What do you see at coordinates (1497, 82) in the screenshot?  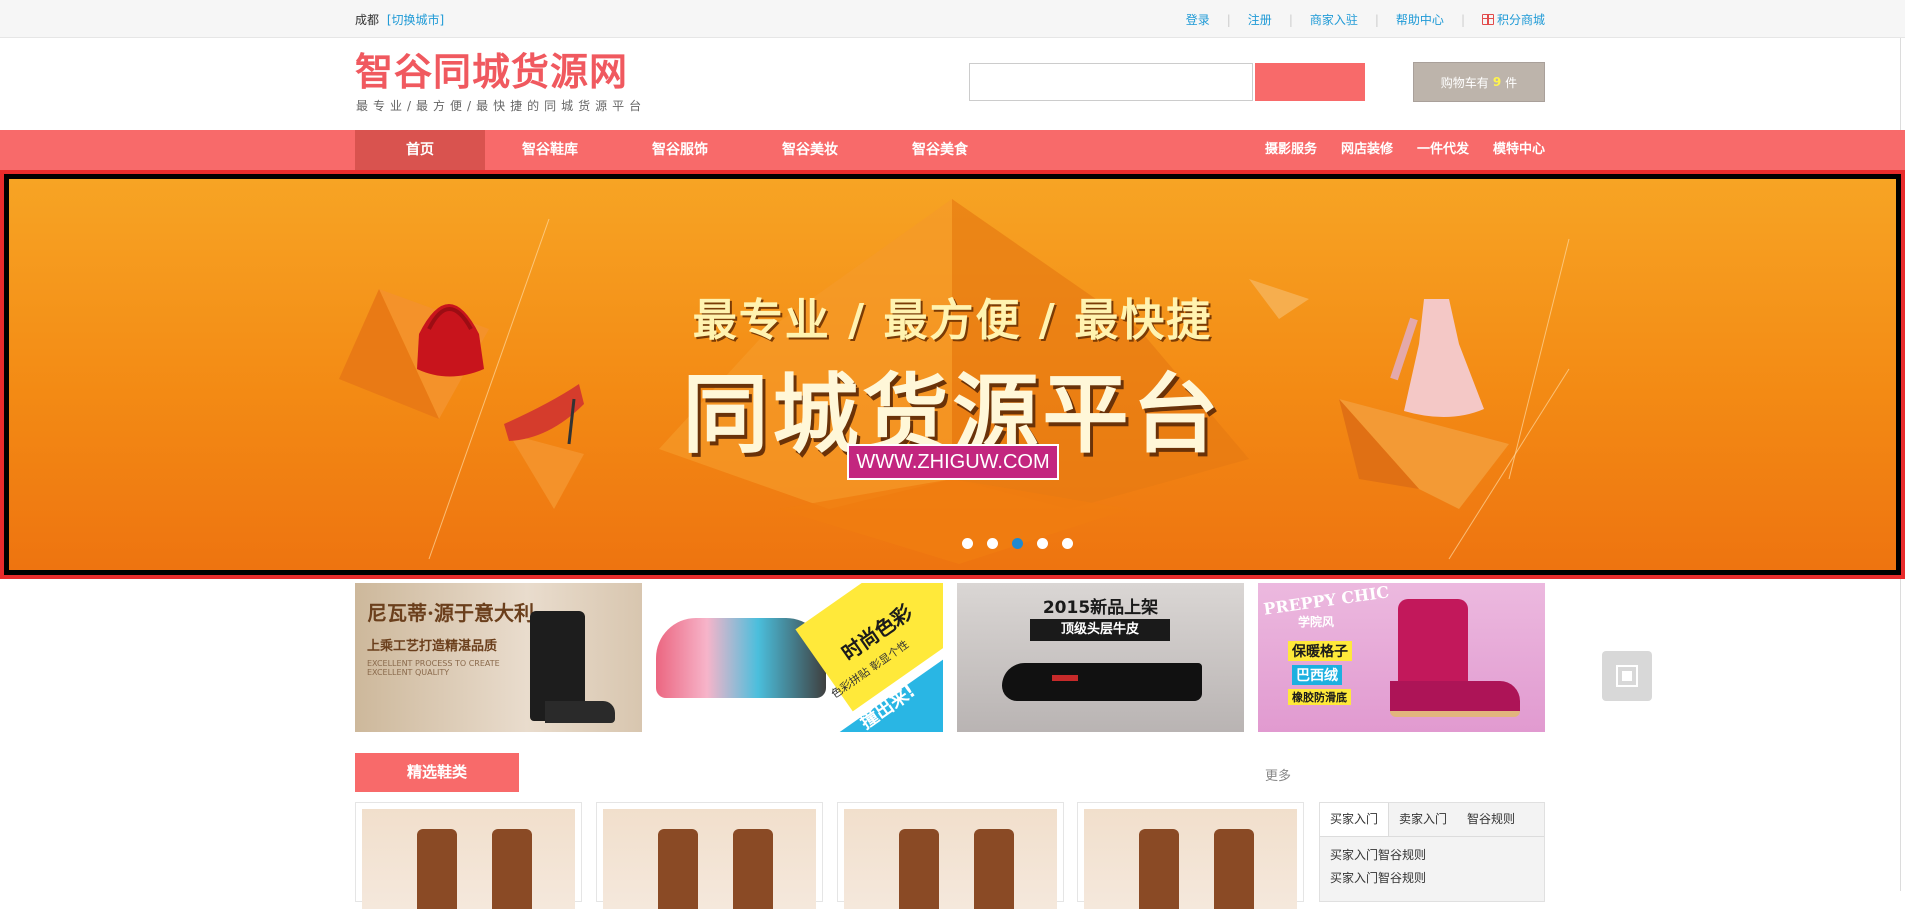 I see `cart-count: 9` at bounding box center [1497, 82].